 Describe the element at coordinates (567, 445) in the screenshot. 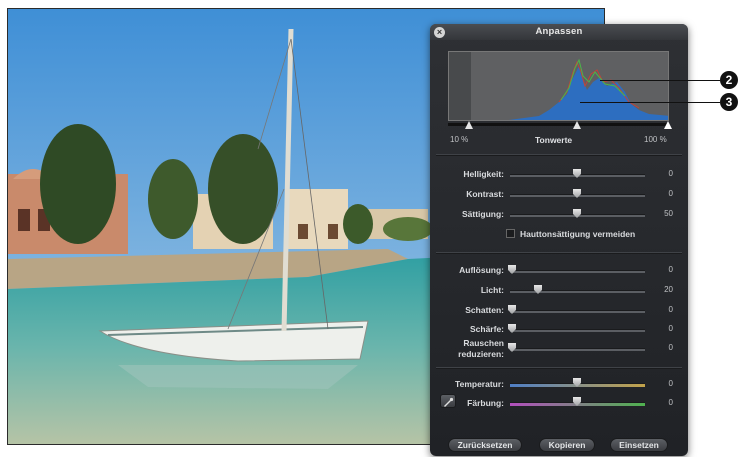

I see `copy-button: Kopieren` at that location.